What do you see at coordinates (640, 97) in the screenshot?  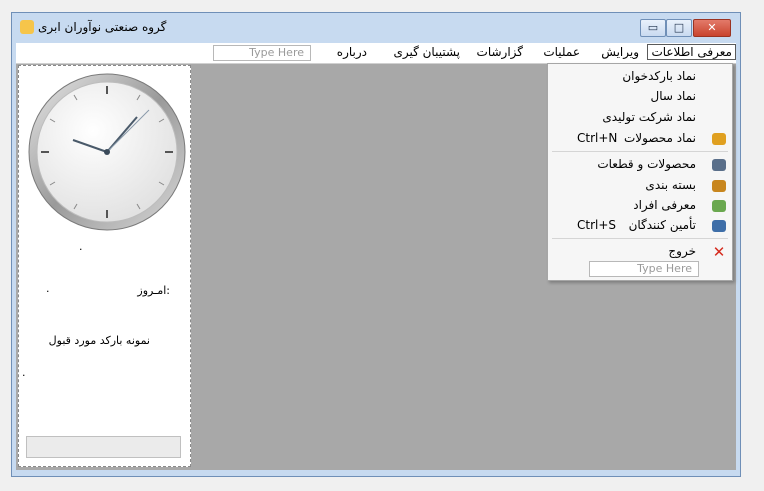 I see `menu-item-year: نماد سال` at bounding box center [640, 97].